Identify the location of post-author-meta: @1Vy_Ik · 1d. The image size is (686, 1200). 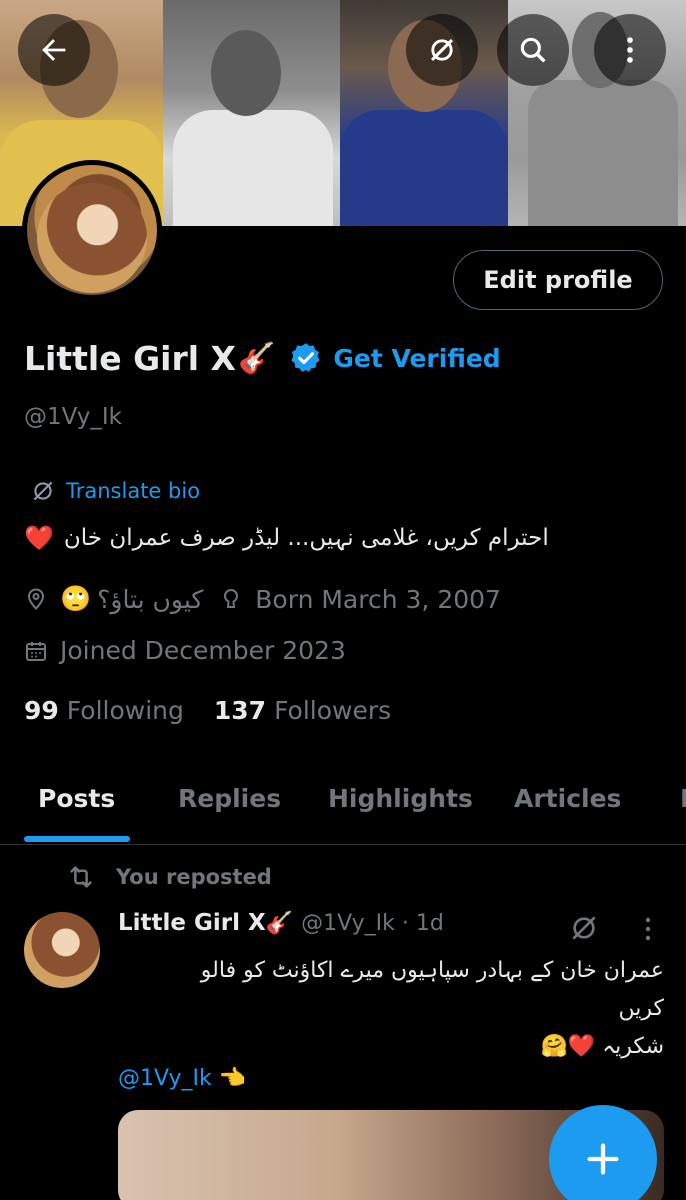
(372, 923).